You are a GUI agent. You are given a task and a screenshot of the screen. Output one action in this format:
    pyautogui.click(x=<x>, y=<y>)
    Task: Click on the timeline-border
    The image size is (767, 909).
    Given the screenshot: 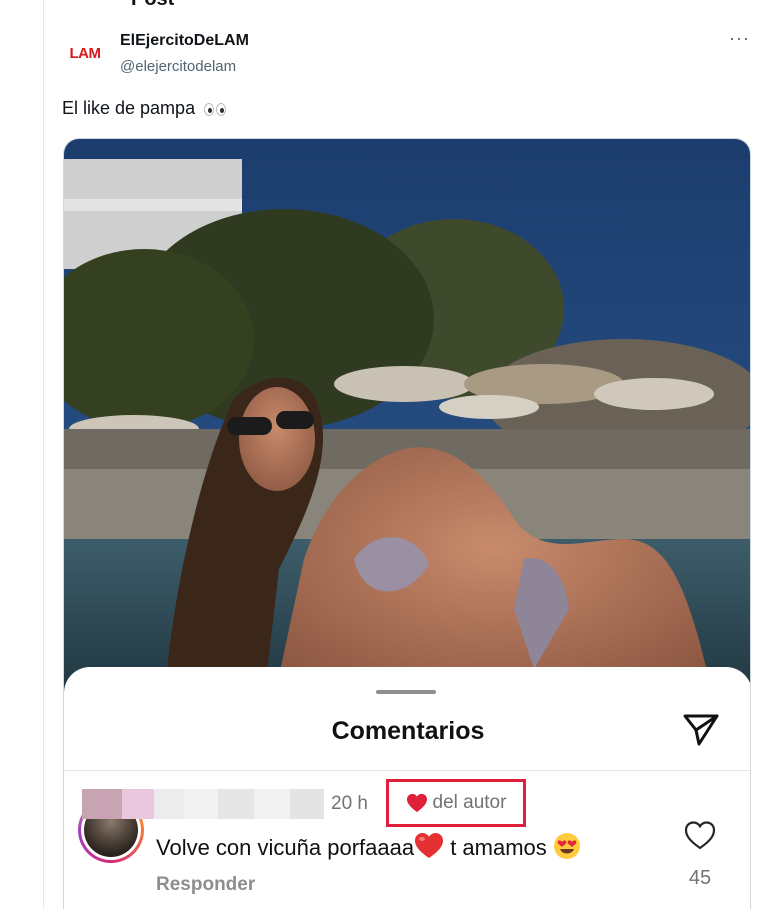 What is the action you would take?
    pyautogui.click(x=43, y=454)
    